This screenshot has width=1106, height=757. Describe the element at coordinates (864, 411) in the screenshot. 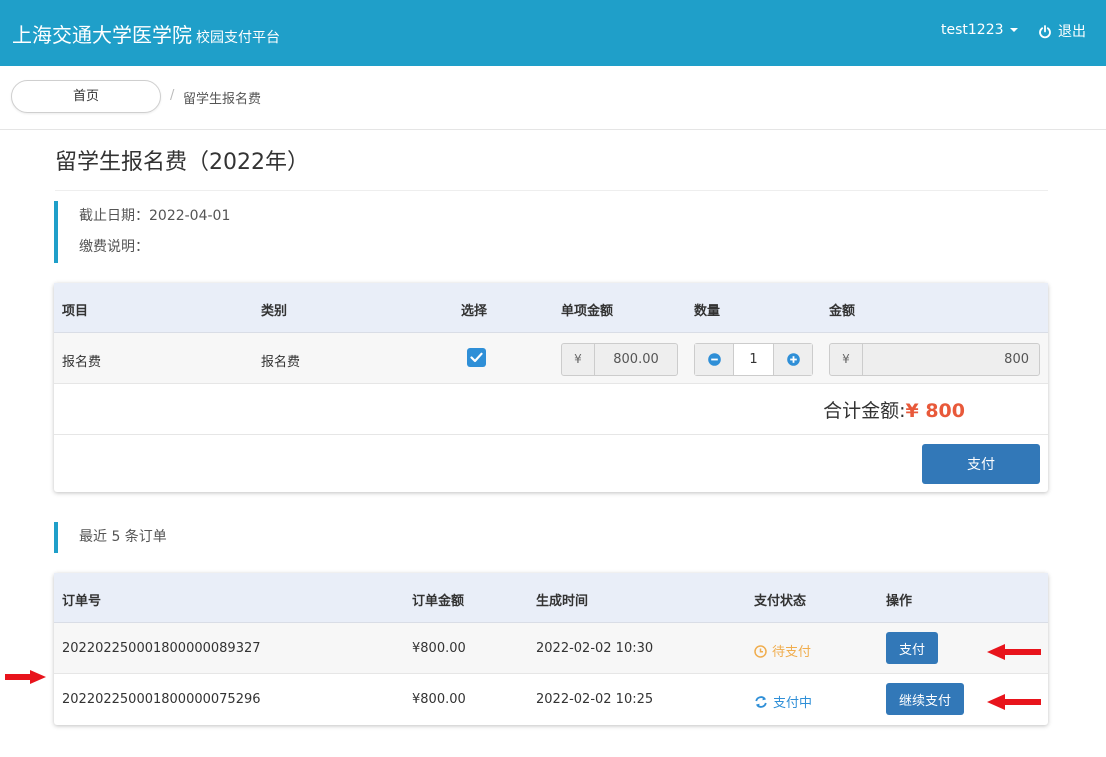

I see `total-label: 合计金额:` at that location.